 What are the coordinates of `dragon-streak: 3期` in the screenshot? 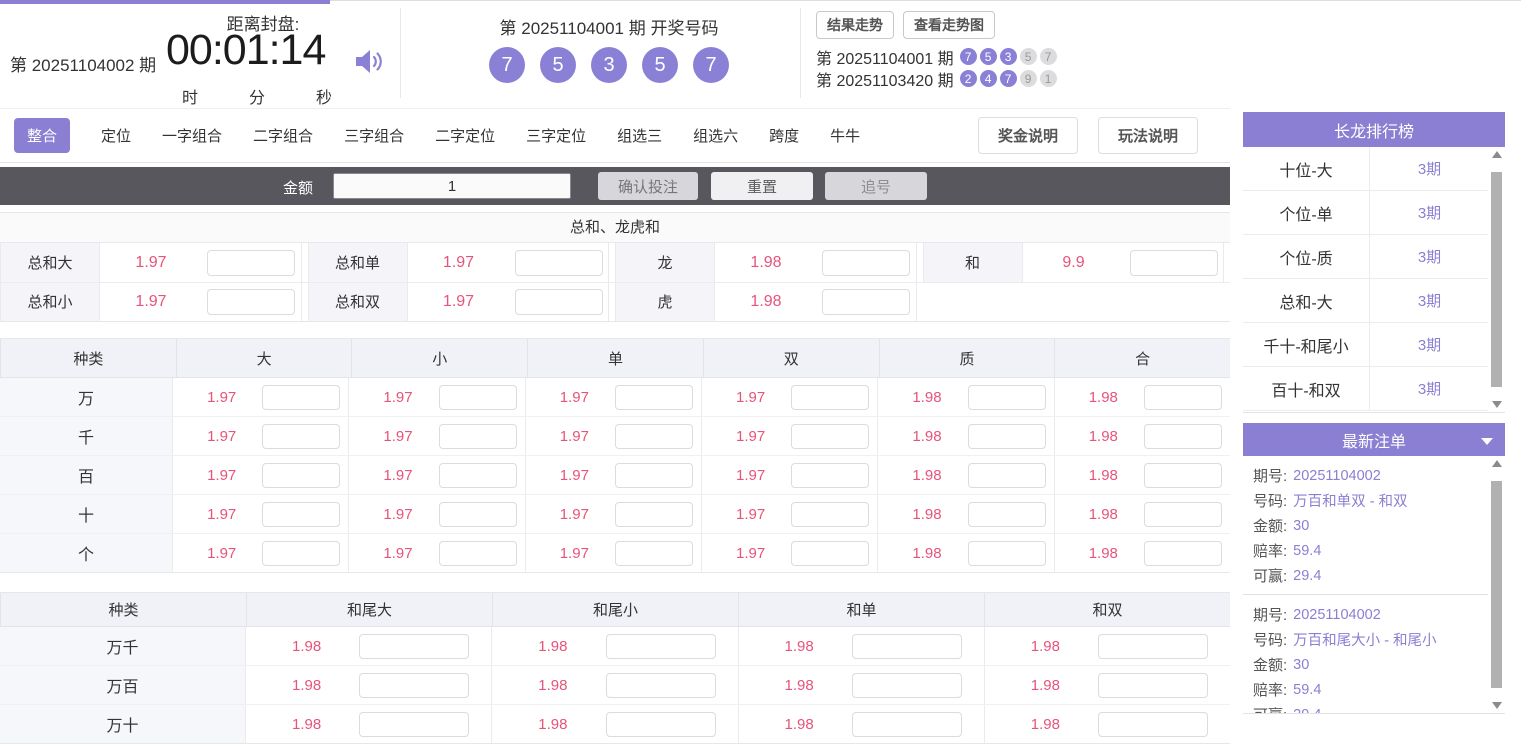 It's located at (1429, 389).